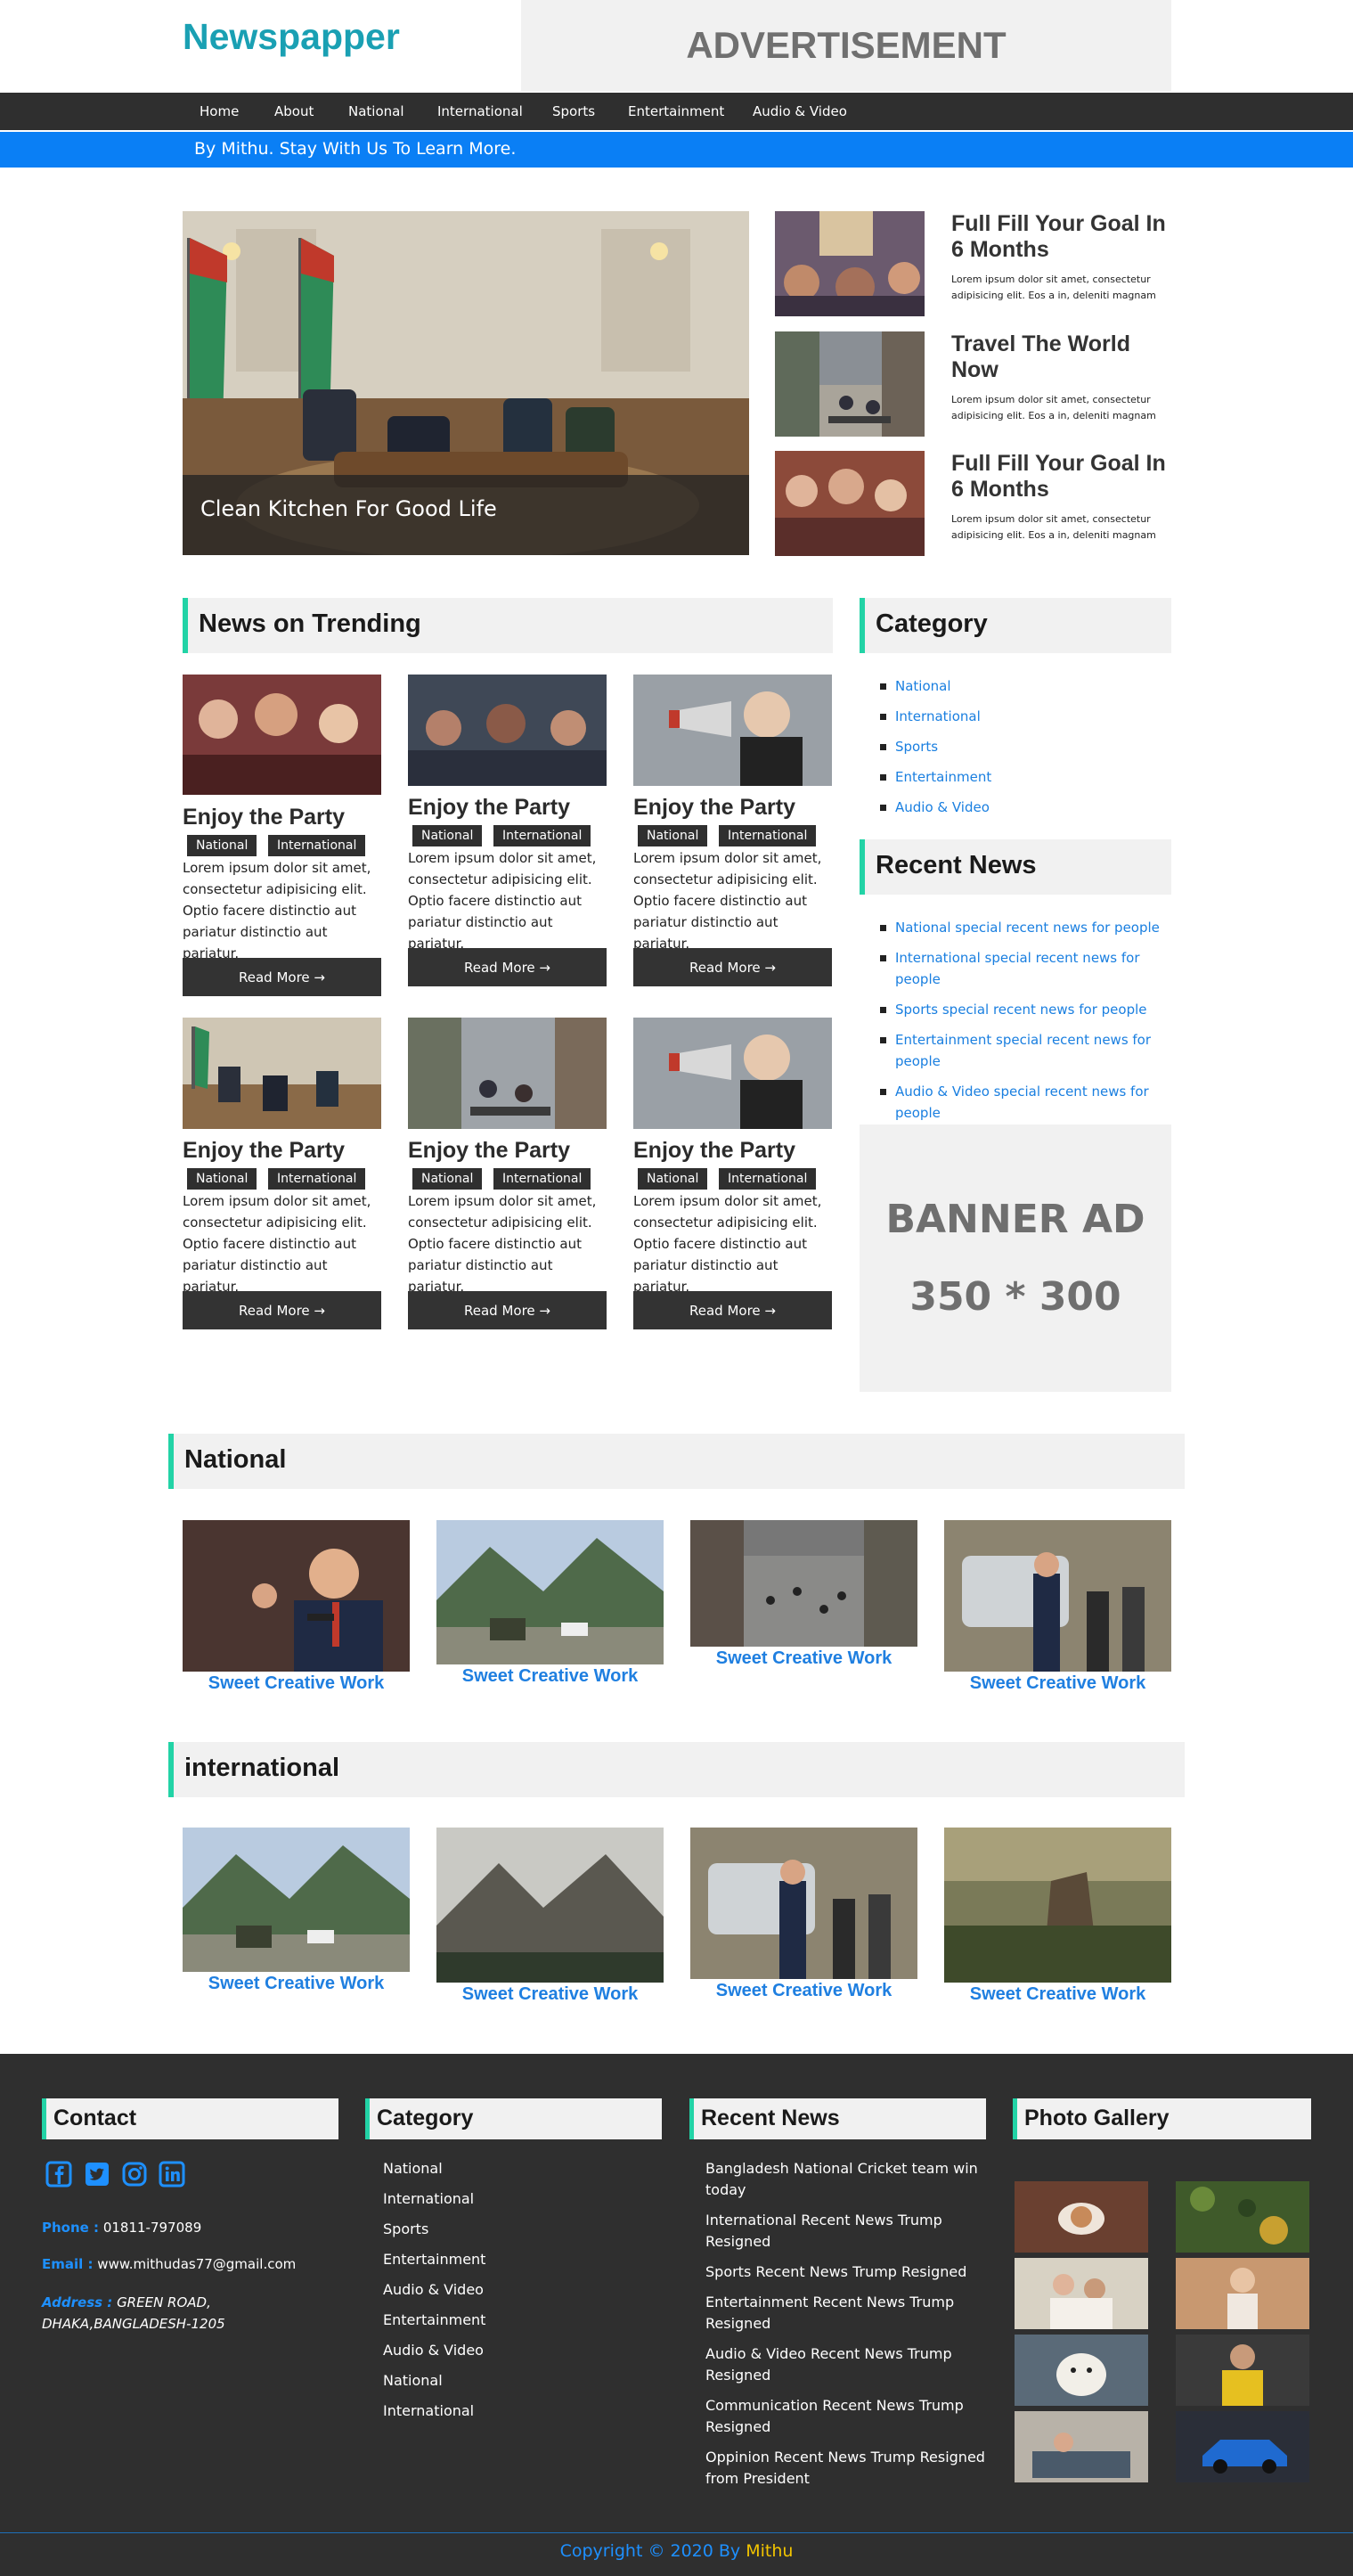  I want to click on email-value: www.mithudas77@gmail.com, so click(197, 2264).